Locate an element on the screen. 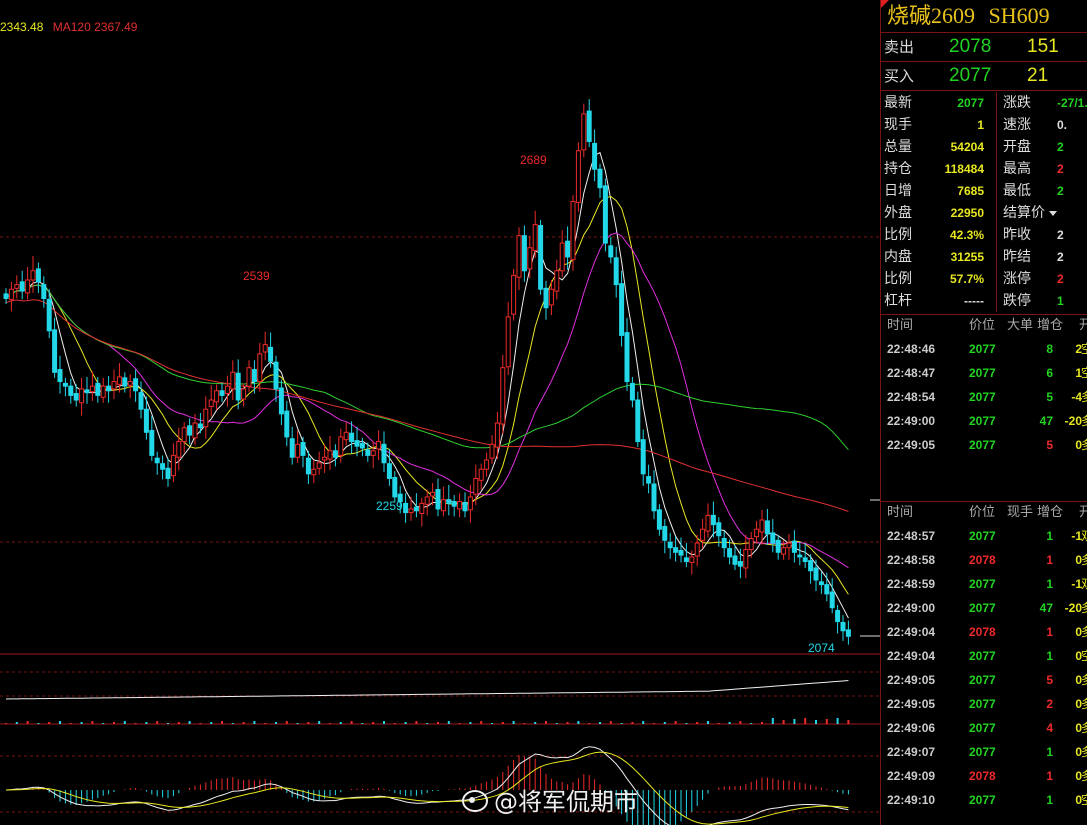  ma120-legend: MA120 2367.49 is located at coordinates (95, 27).